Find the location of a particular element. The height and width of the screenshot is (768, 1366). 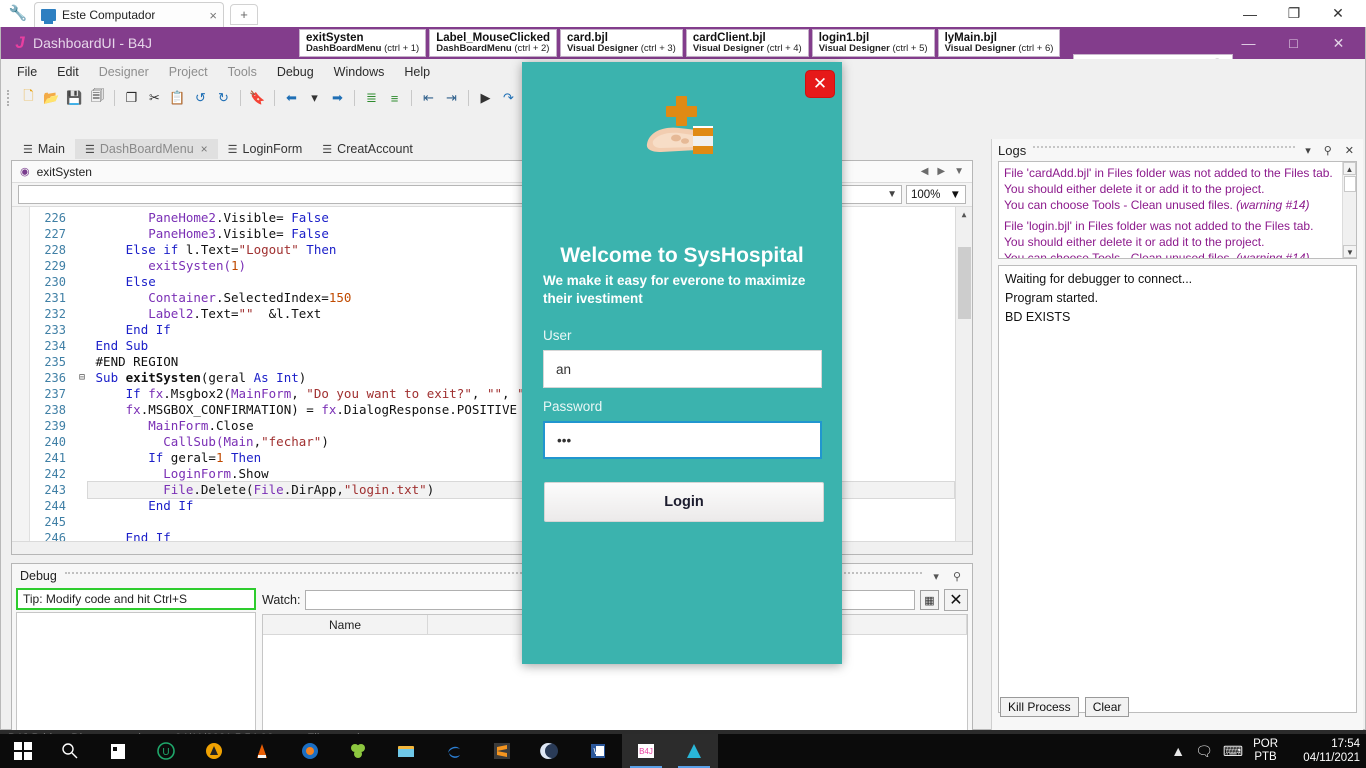

taskbar-store-icon is located at coordinates (118, 751).